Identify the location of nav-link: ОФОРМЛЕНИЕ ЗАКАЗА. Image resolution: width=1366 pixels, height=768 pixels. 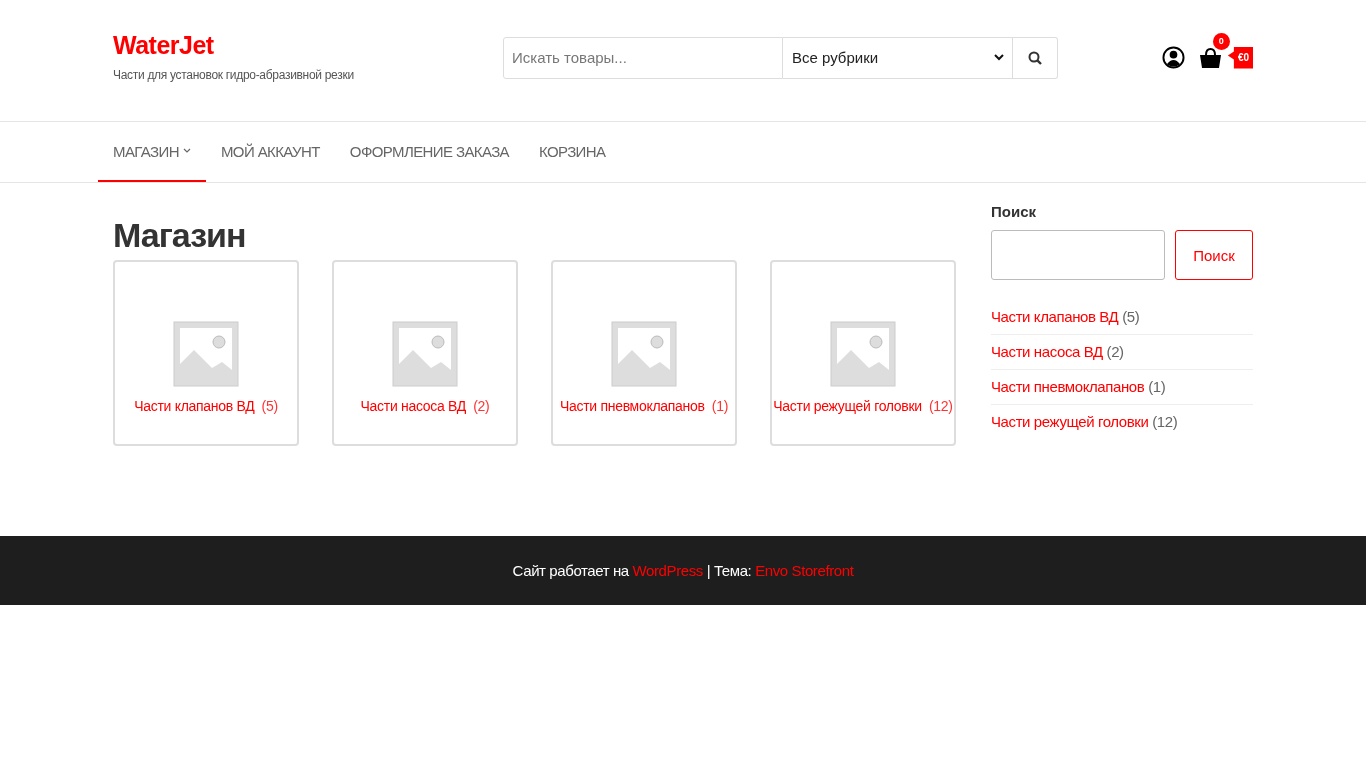
(429, 152).